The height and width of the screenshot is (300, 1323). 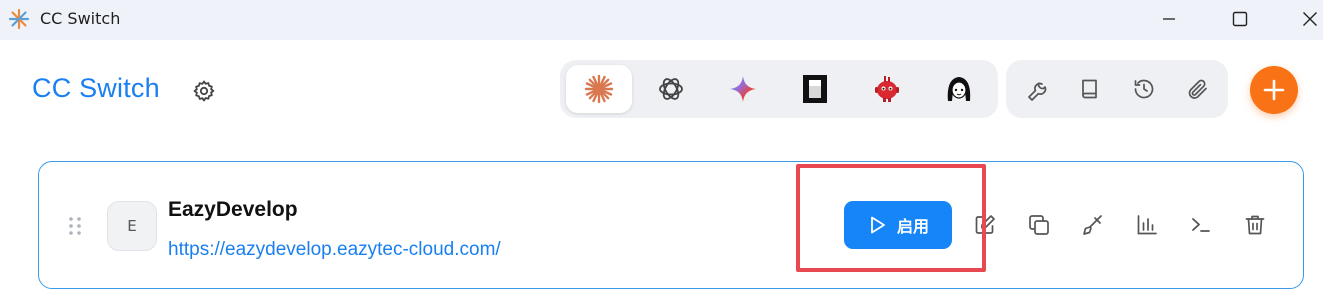 I want to click on plus-icon, so click(x=1274, y=90).